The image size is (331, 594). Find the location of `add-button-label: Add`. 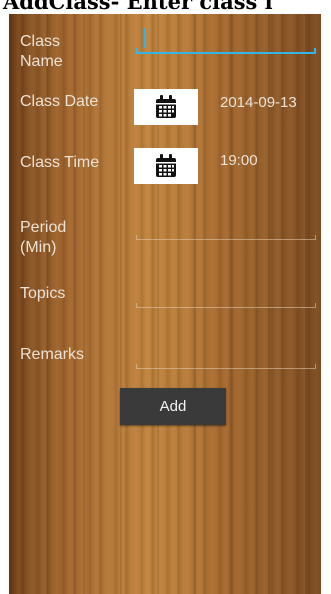

add-button-label: Add is located at coordinates (173, 406).